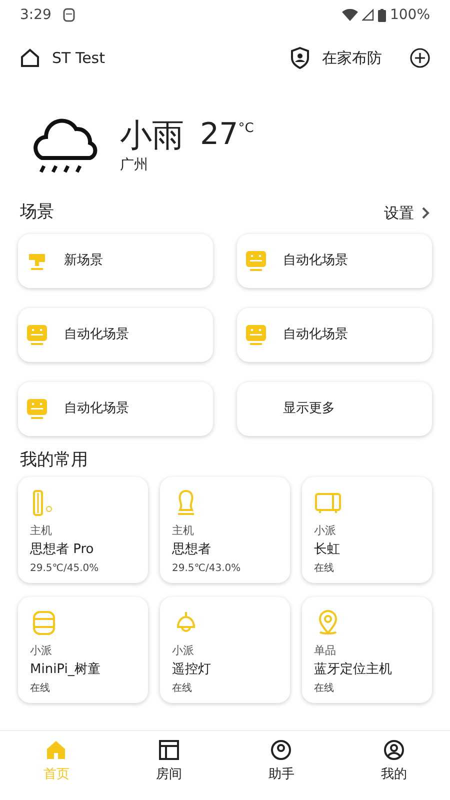 Image resolution: width=450 pixels, height=800 pixels. Describe the element at coordinates (54, 460) in the screenshot. I see `section-title: 我的常用` at that location.